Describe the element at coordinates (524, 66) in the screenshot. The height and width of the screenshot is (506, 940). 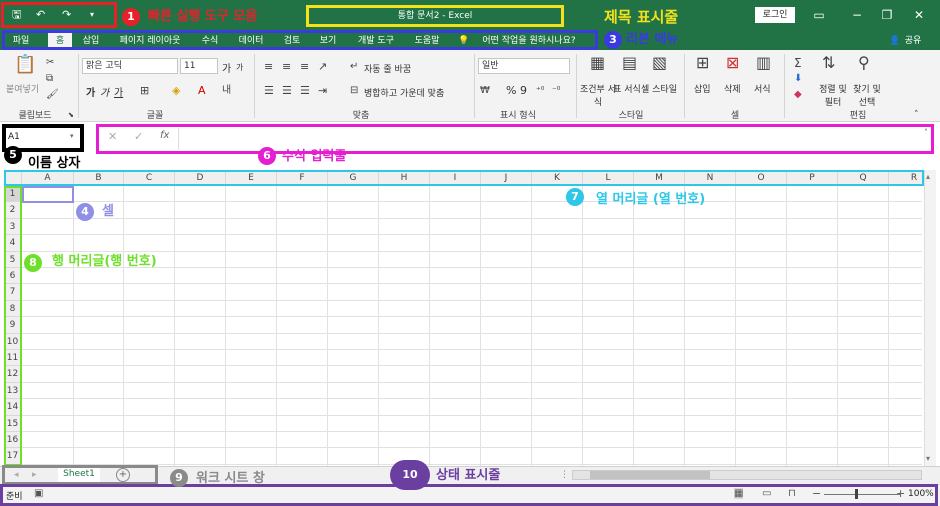
I see `number-format-select: 일반` at that location.